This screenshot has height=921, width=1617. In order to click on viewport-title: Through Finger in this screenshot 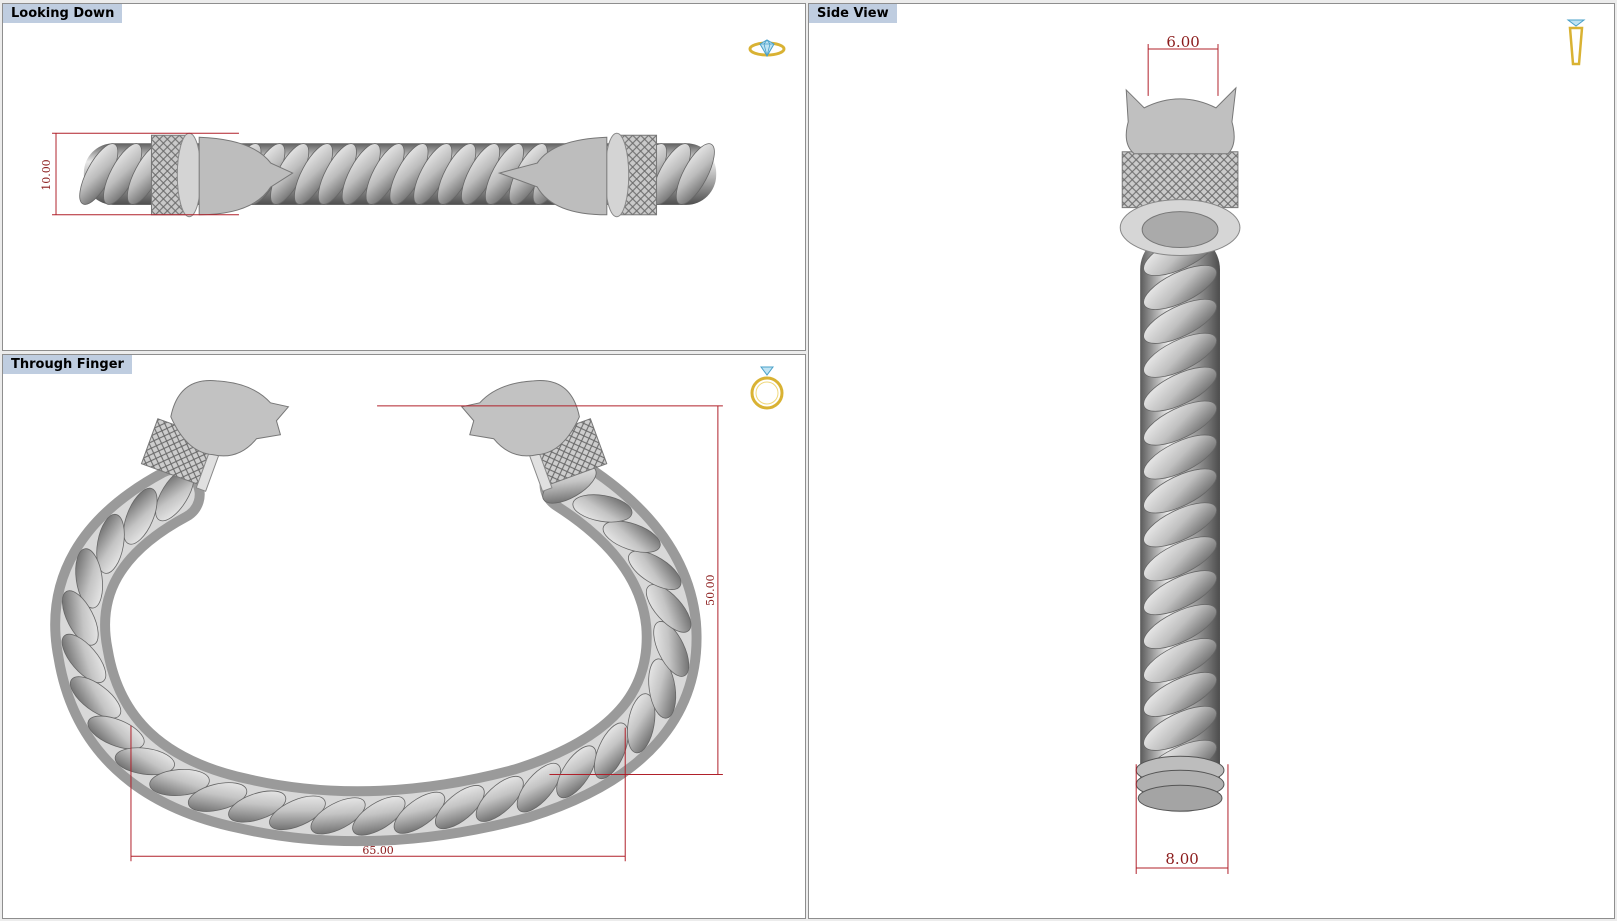, I will do `click(67, 364)`.